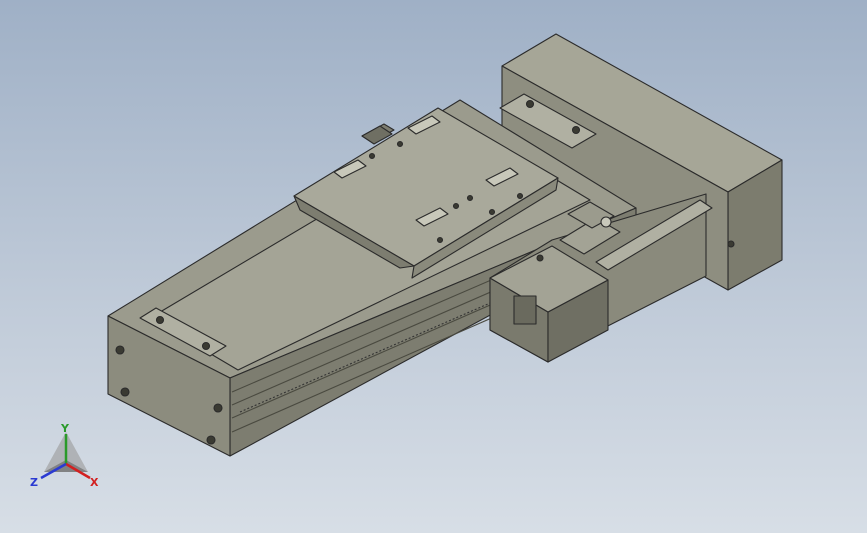  What do you see at coordinates (94, 482) in the screenshot?
I see `x-axis-label: X` at bounding box center [94, 482].